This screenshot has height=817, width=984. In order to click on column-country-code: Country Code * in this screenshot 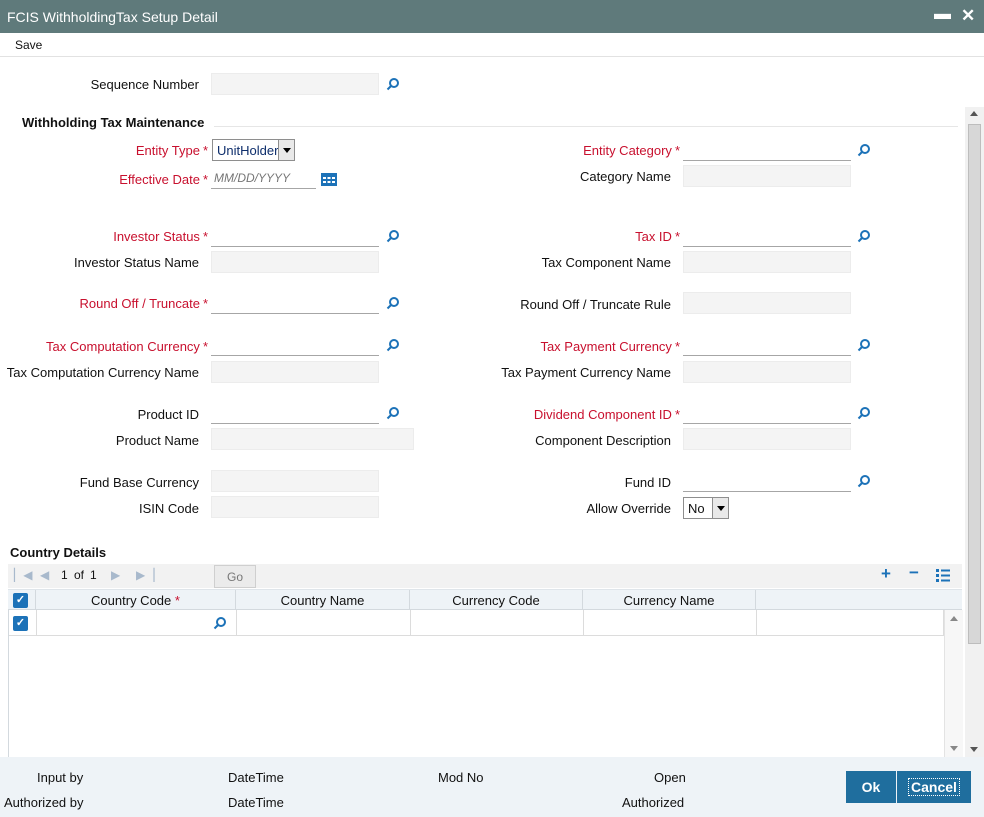, I will do `click(136, 600)`.